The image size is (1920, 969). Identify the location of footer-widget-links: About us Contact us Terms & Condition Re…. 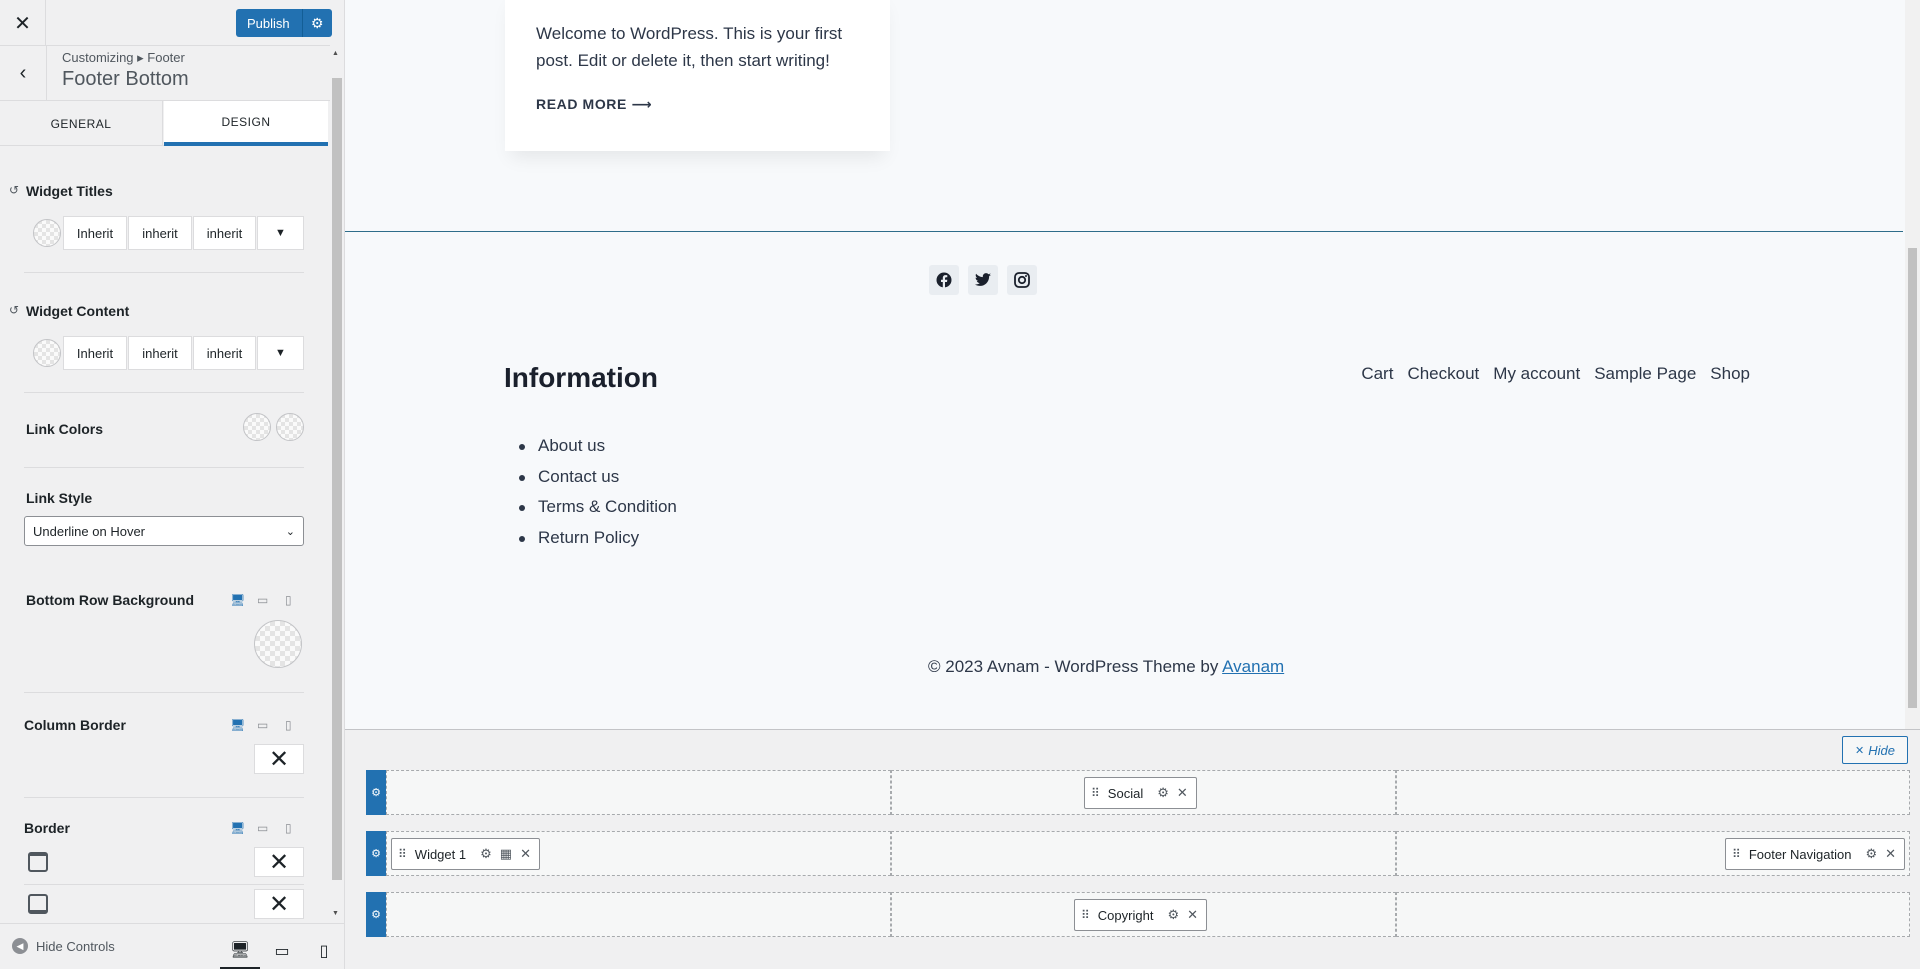
(590, 492).